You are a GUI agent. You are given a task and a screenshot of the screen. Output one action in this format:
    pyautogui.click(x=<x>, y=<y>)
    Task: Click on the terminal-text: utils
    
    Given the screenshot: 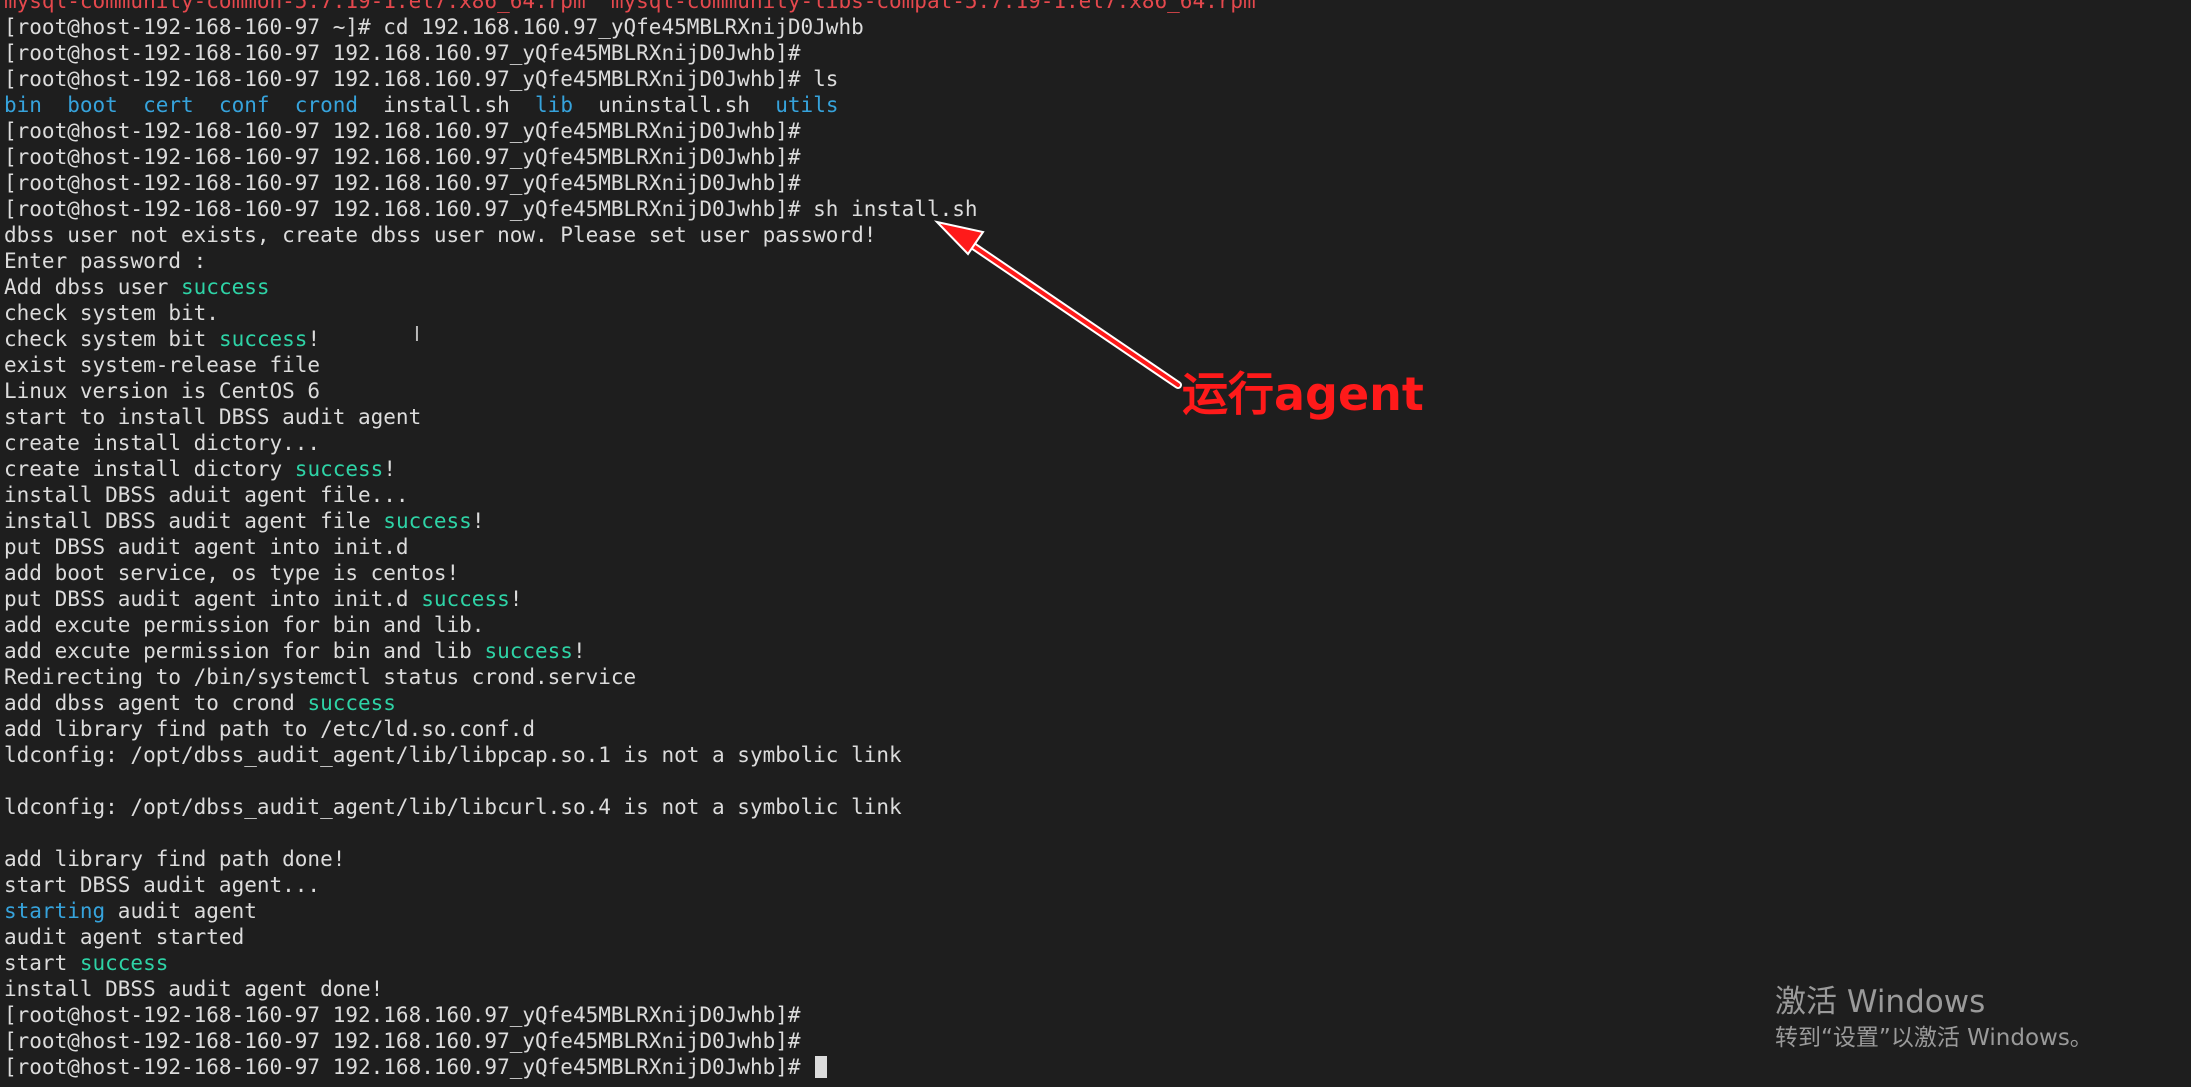 What is the action you would take?
    pyautogui.click(x=807, y=105)
    